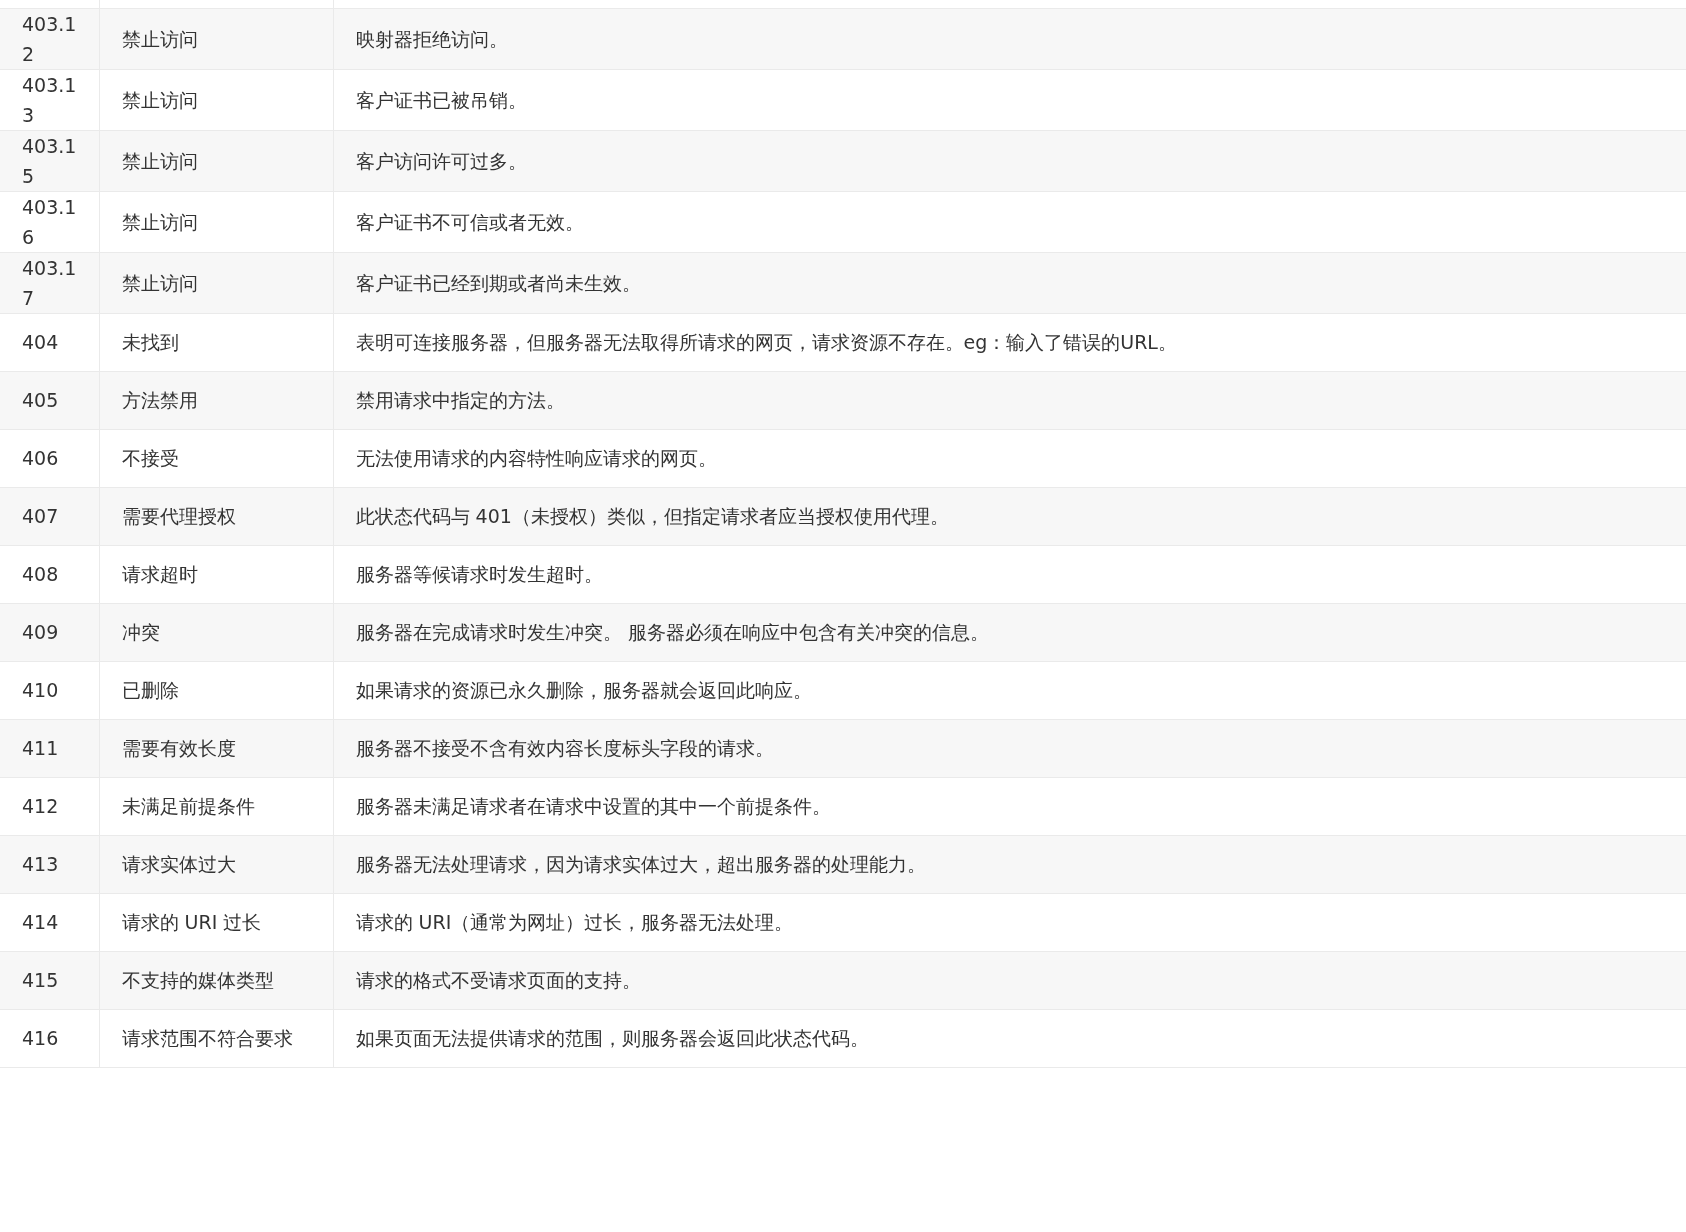 The width and height of the screenshot is (1686, 1232). What do you see at coordinates (40, 632) in the screenshot?
I see `status-code: 409` at bounding box center [40, 632].